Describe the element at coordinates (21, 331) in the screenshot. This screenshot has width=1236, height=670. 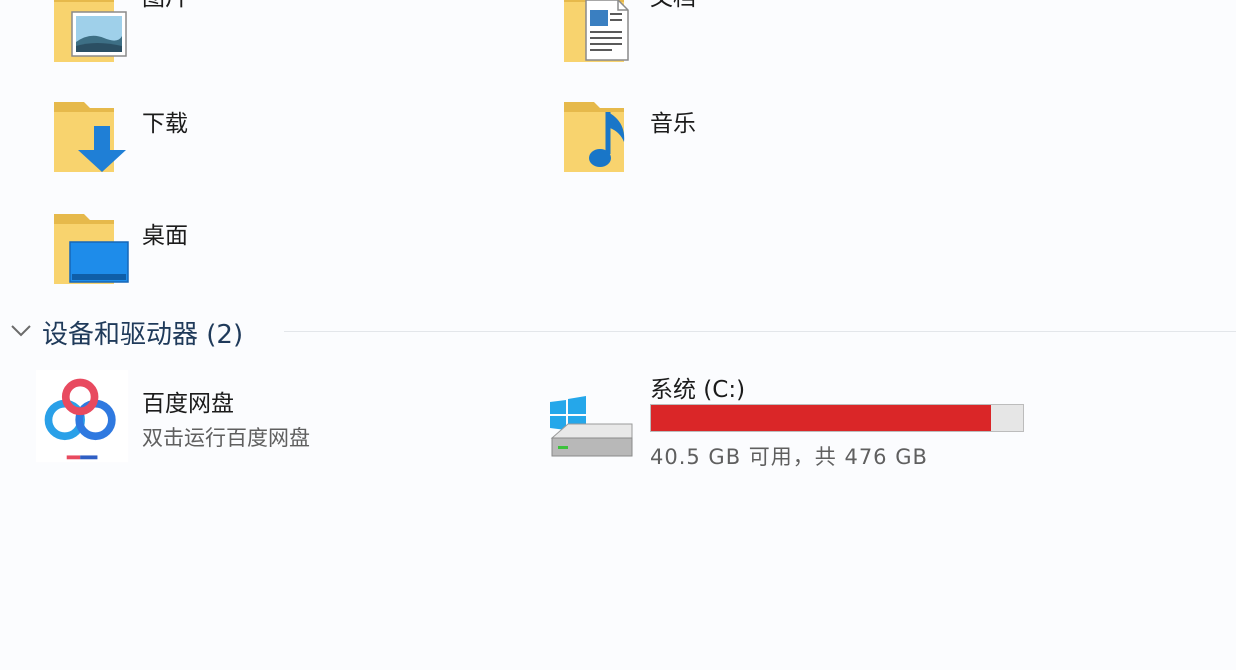
I see `chevron-down-icon` at that location.